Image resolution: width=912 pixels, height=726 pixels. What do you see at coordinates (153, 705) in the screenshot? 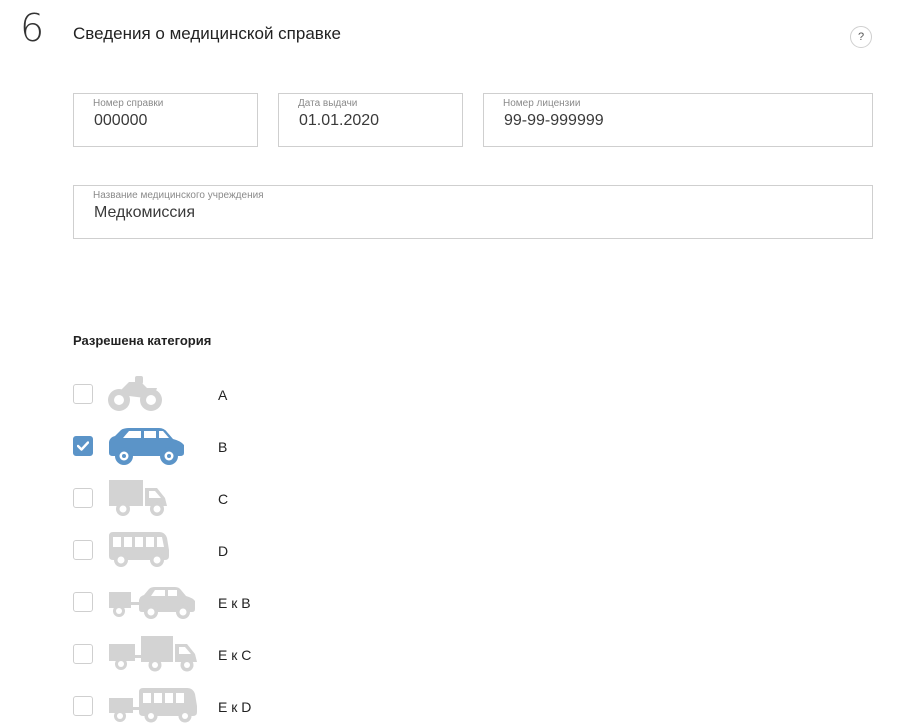
I see `trailer-bus-icon` at bounding box center [153, 705].